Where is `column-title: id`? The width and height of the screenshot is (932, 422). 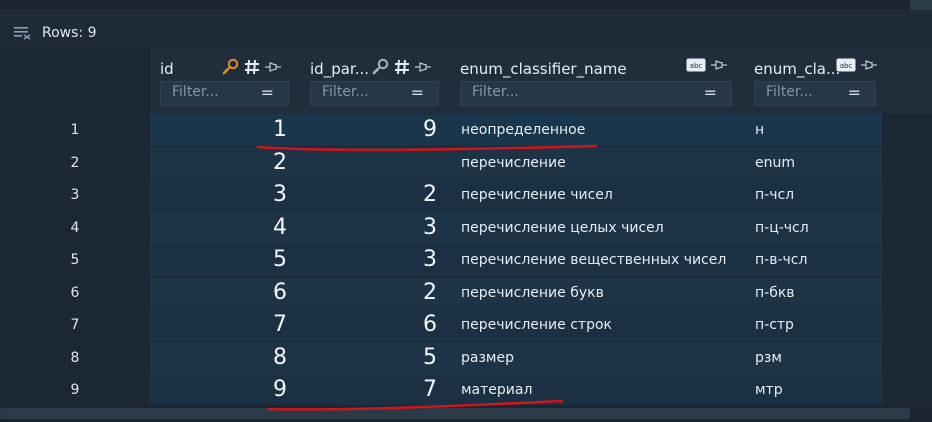 column-title: id is located at coordinates (167, 69).